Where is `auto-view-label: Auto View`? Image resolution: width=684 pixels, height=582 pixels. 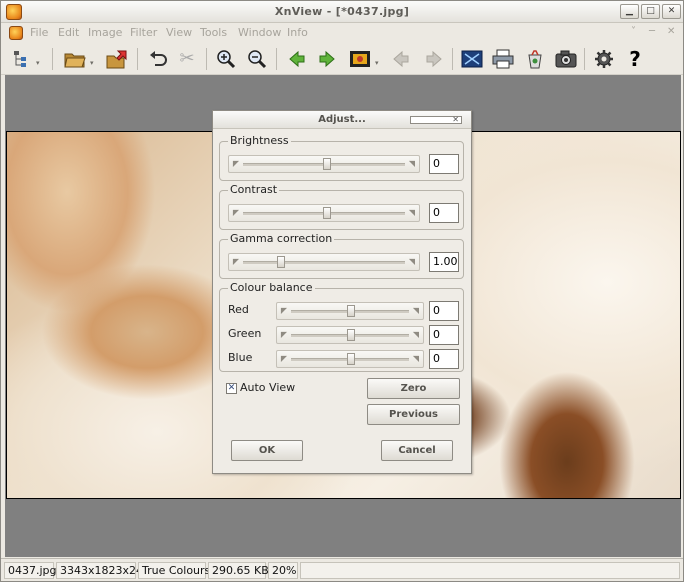 auto-view-label: Auto View is located at coordinates (268, 387).